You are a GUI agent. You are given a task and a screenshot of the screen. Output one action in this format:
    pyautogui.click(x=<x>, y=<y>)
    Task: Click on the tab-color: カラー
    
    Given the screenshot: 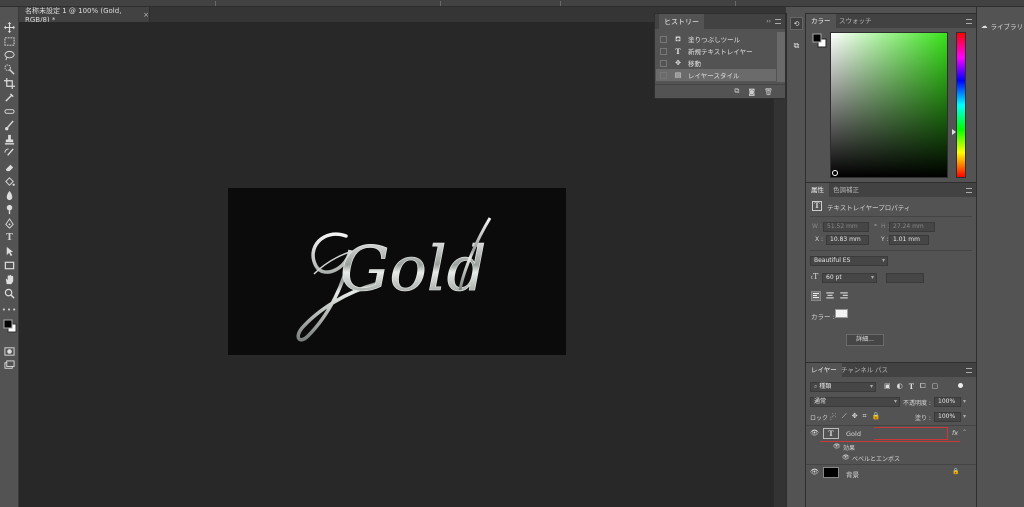 What is the action you would take?
    pyautogui.click(x=821, y=21)
    